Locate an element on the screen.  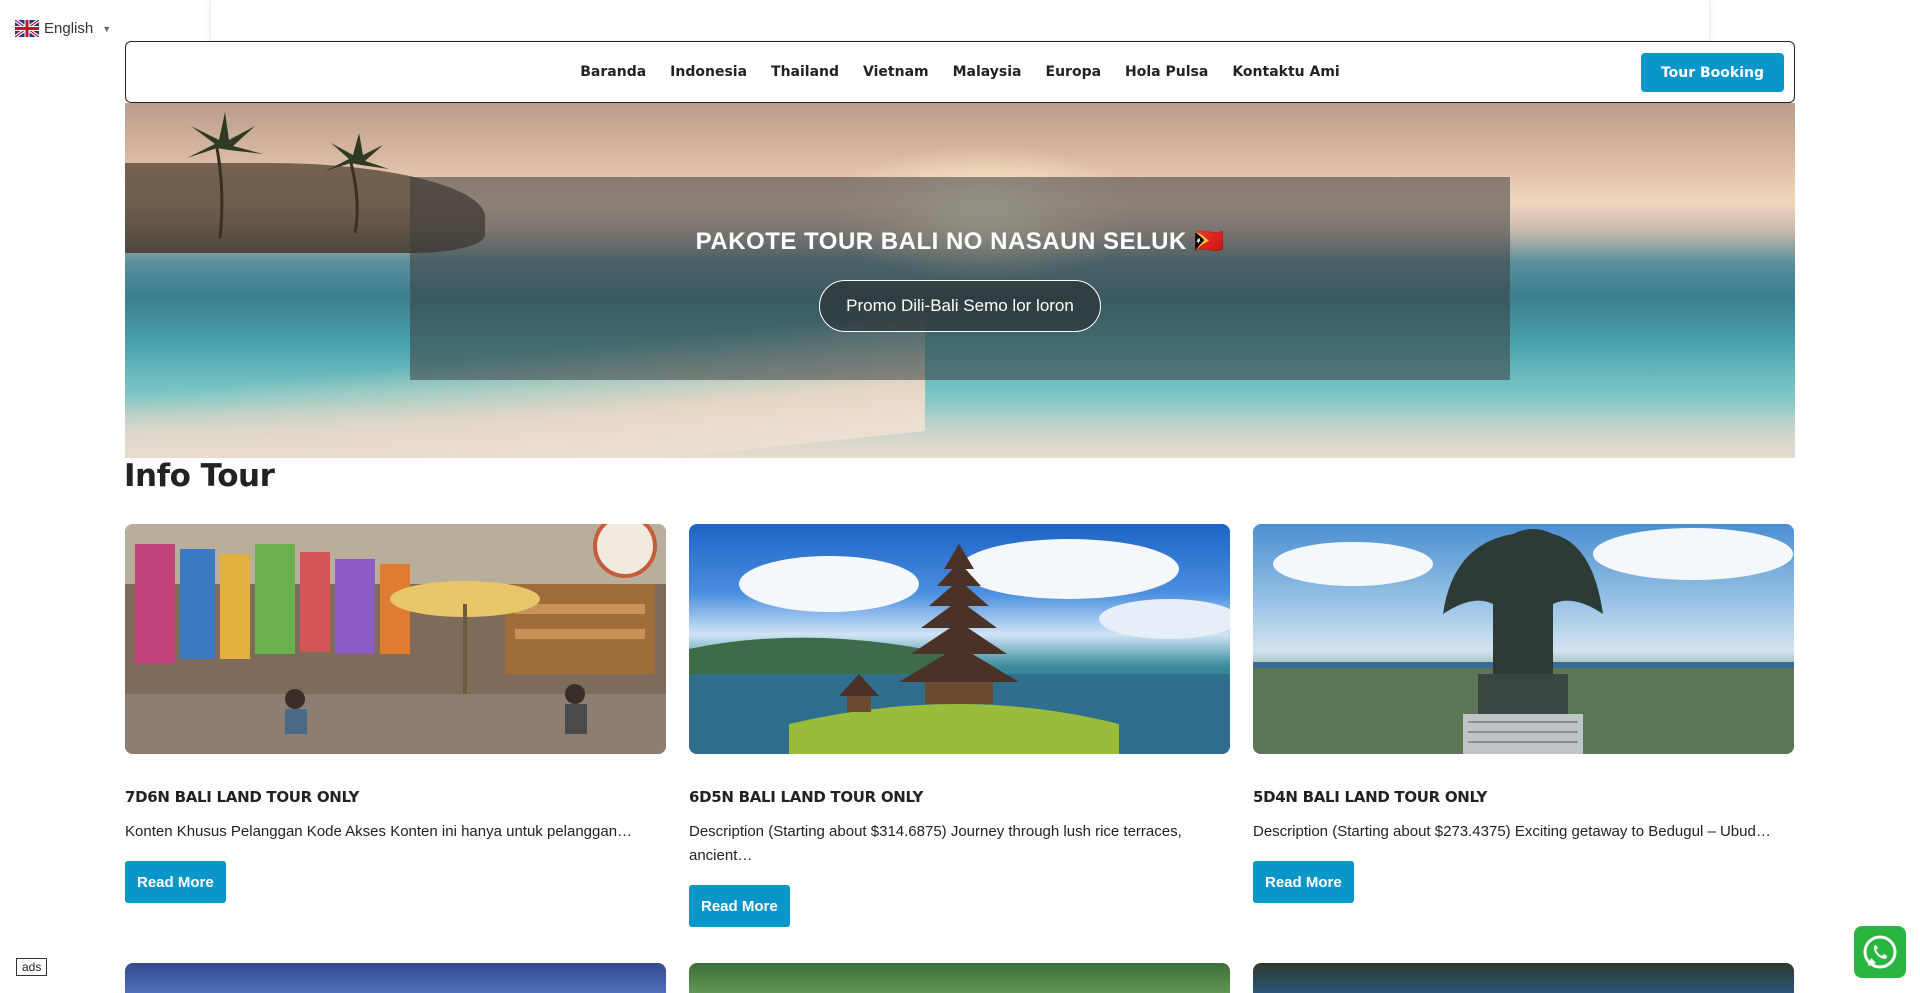
language-switcher: English ▼ is located at coordinates (62, 28).